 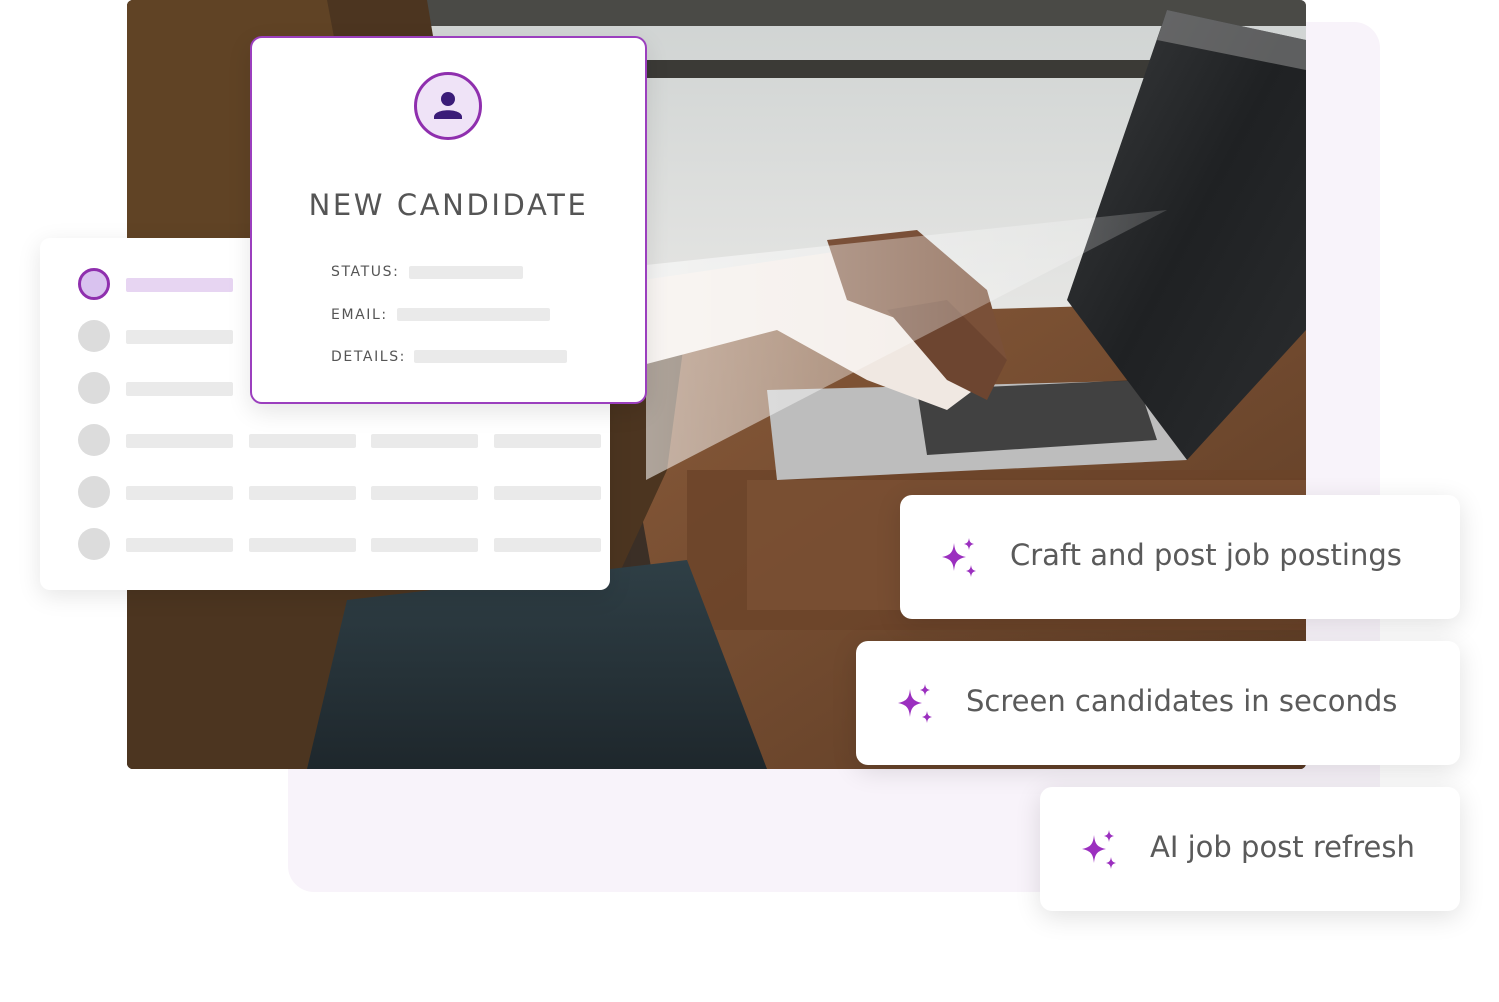 What do you see at coordinates (359, 315) in the screenshot?
I see `email-label: EMAIL:` at bounding box center [359, 315].